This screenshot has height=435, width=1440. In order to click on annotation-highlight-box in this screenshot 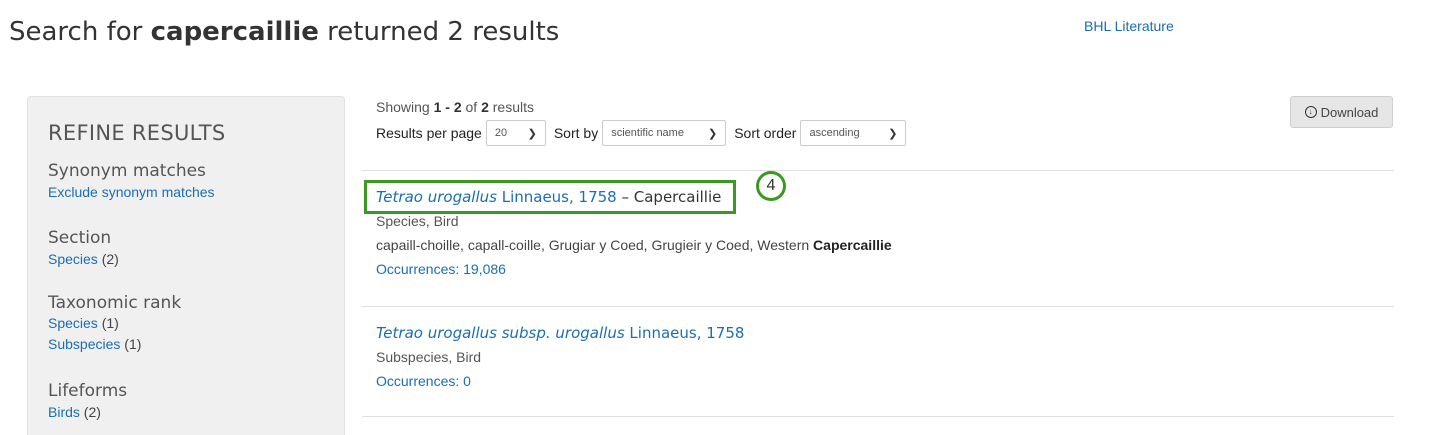, I will do `click(550, 197)`.